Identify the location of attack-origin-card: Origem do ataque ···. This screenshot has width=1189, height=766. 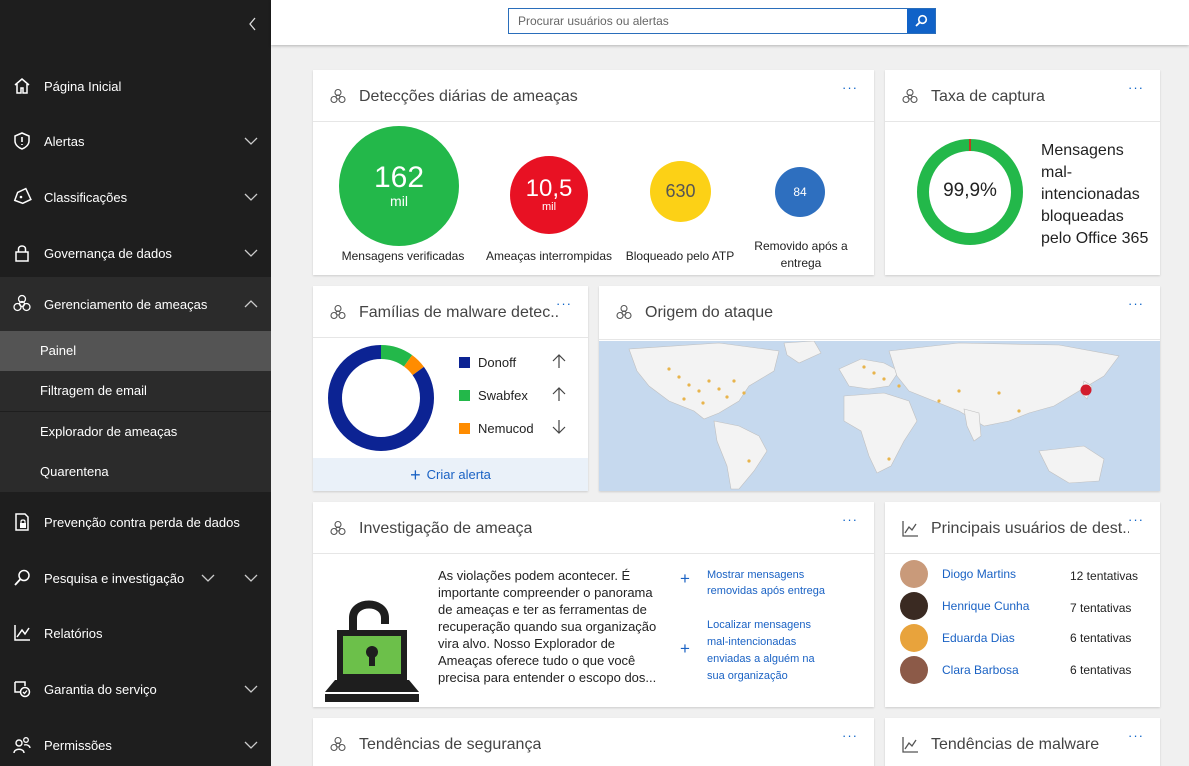
(879, 388).